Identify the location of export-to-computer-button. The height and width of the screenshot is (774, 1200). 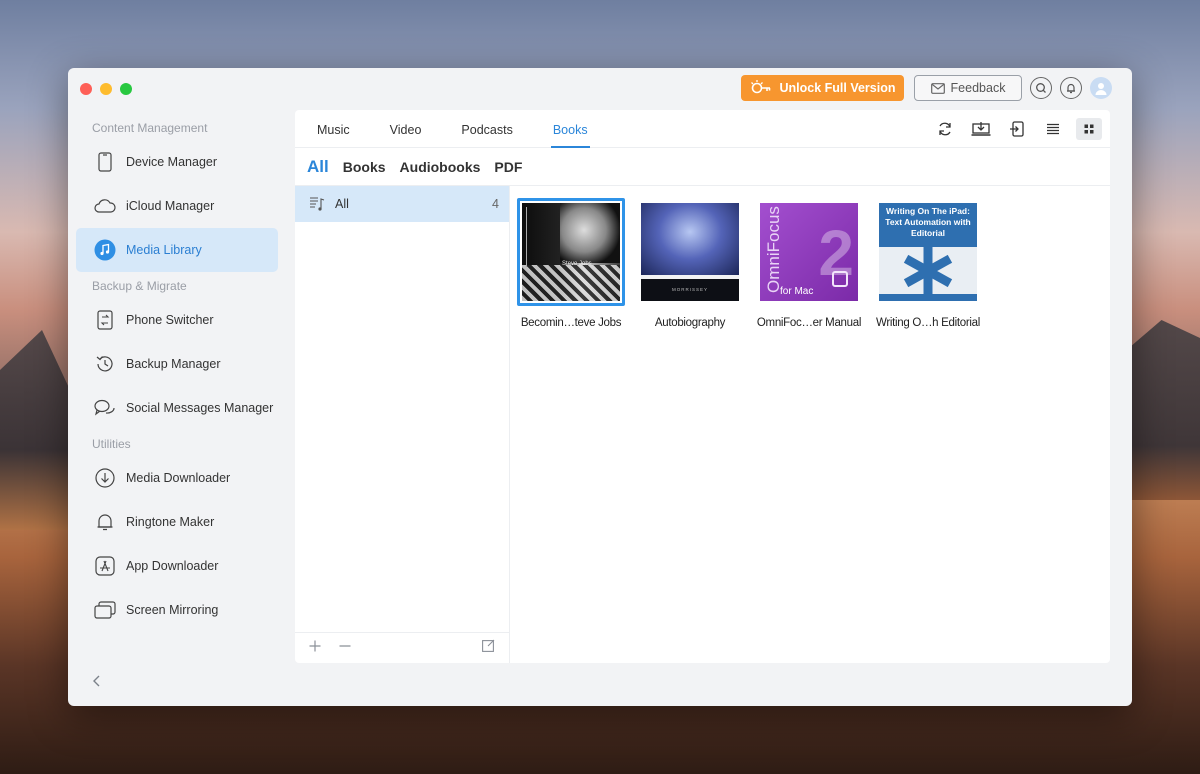
(981, 129).